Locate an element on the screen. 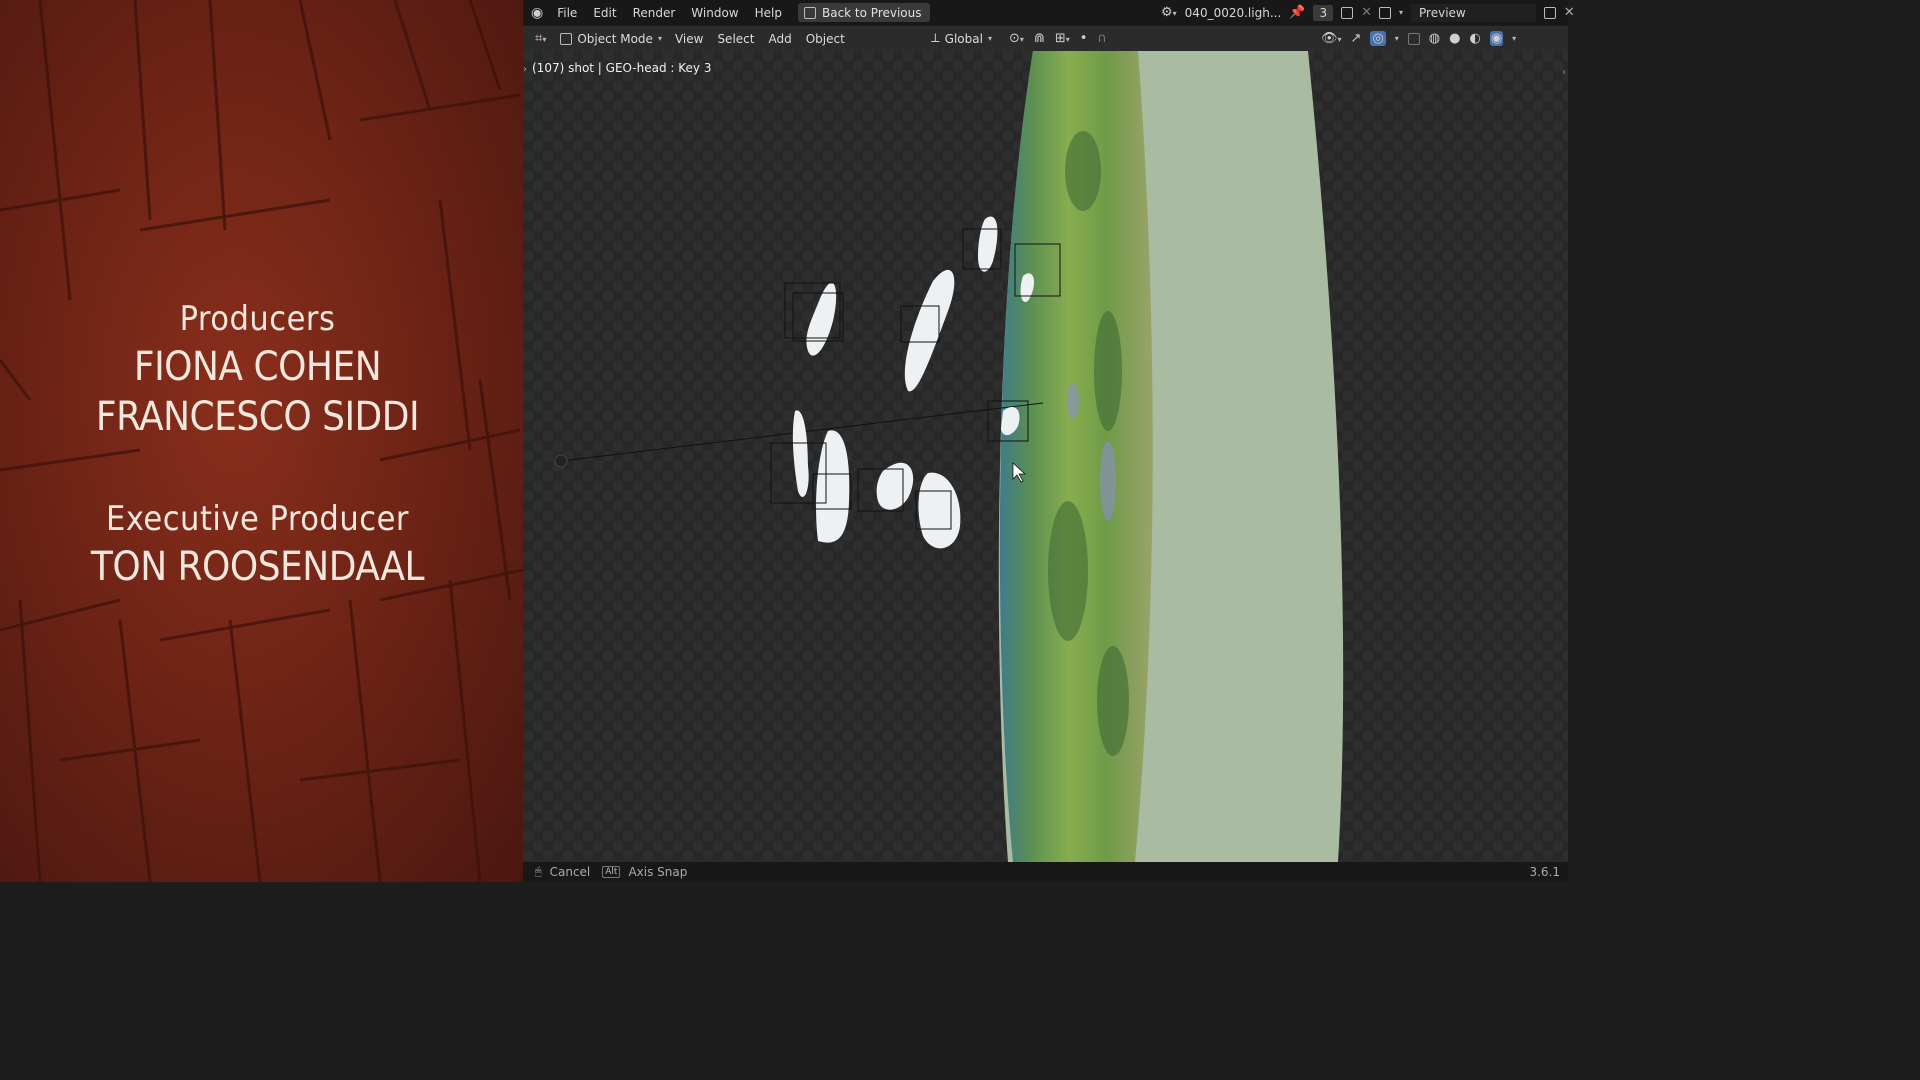  transform-orientation-dropdown: ⟂ Global ▾ is located at coordinates (961, 38).